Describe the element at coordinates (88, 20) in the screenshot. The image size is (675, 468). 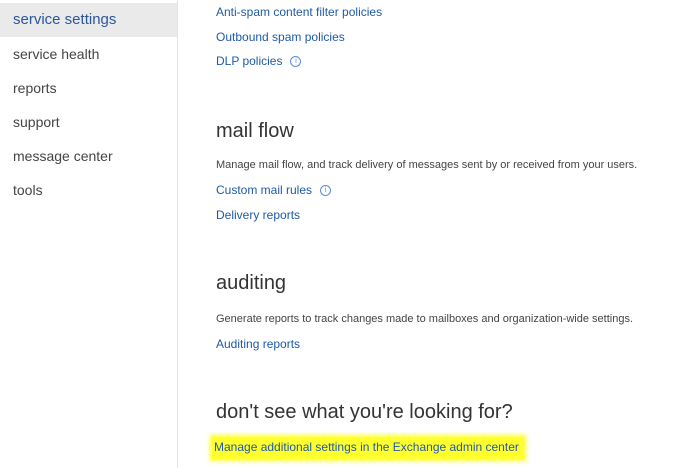
I see `sidebar-item-service-settings: service settings` at that location.